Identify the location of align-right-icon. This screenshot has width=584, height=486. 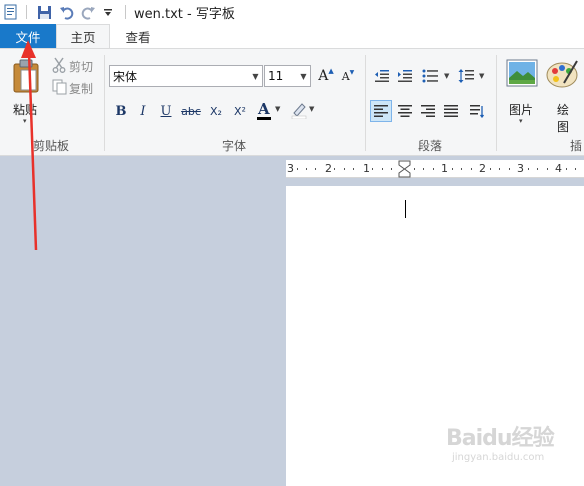
(428, 111).